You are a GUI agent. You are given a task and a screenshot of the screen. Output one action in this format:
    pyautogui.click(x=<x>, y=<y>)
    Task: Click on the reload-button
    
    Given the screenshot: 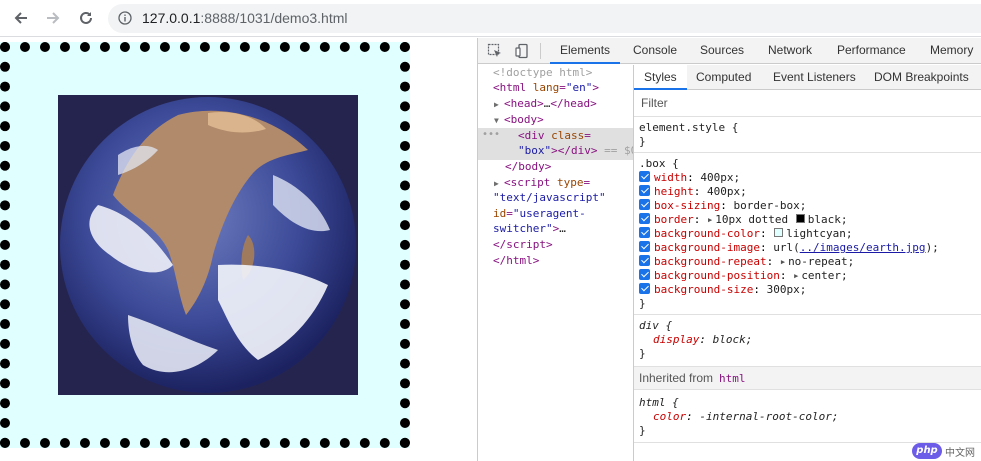 What is the action you would take?
    pyautogui.click(x=86, y=18)
    